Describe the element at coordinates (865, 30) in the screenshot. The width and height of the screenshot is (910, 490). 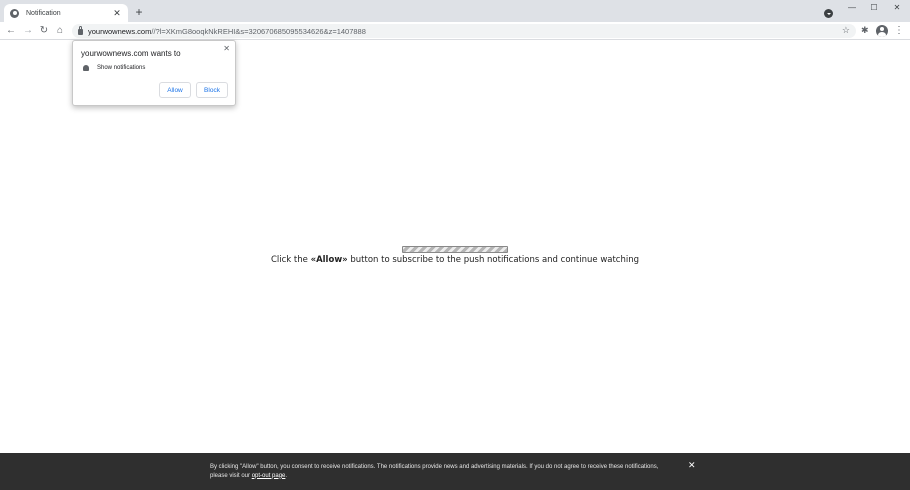
I see `extensions-icon: ✱` at that location.